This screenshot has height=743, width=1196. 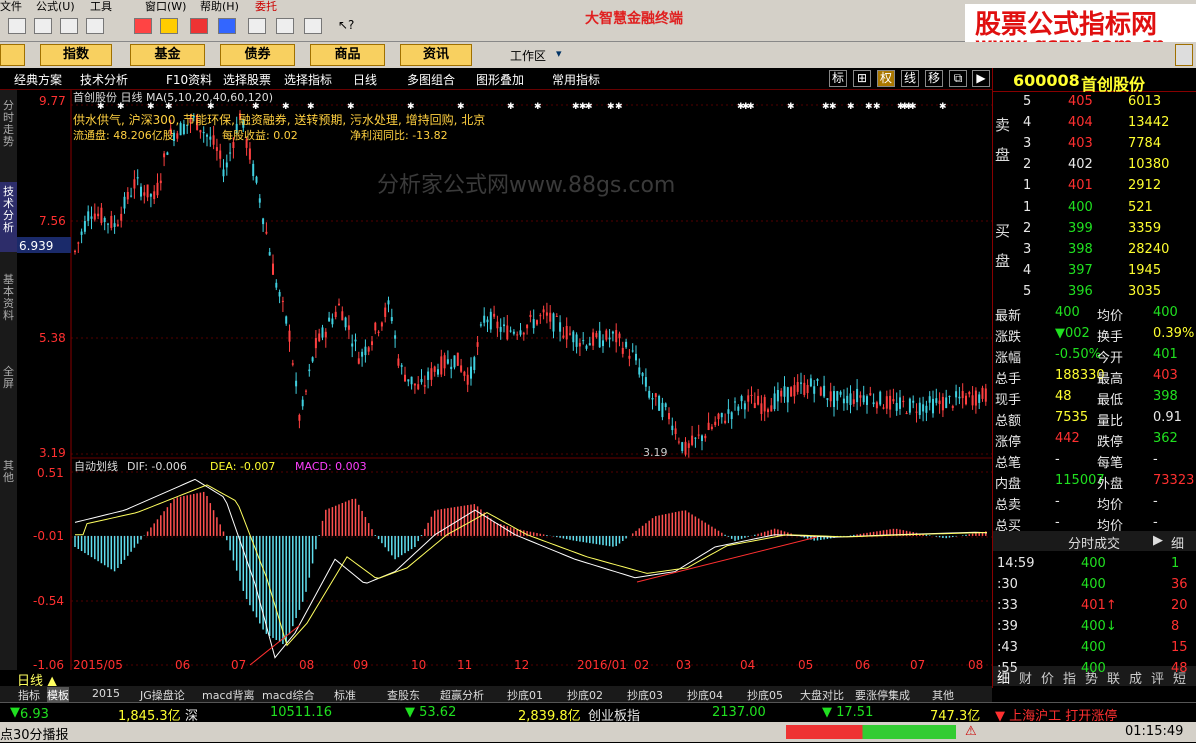 I want to click on tab-intraday: 分时走势, so click(x=8, y=131).